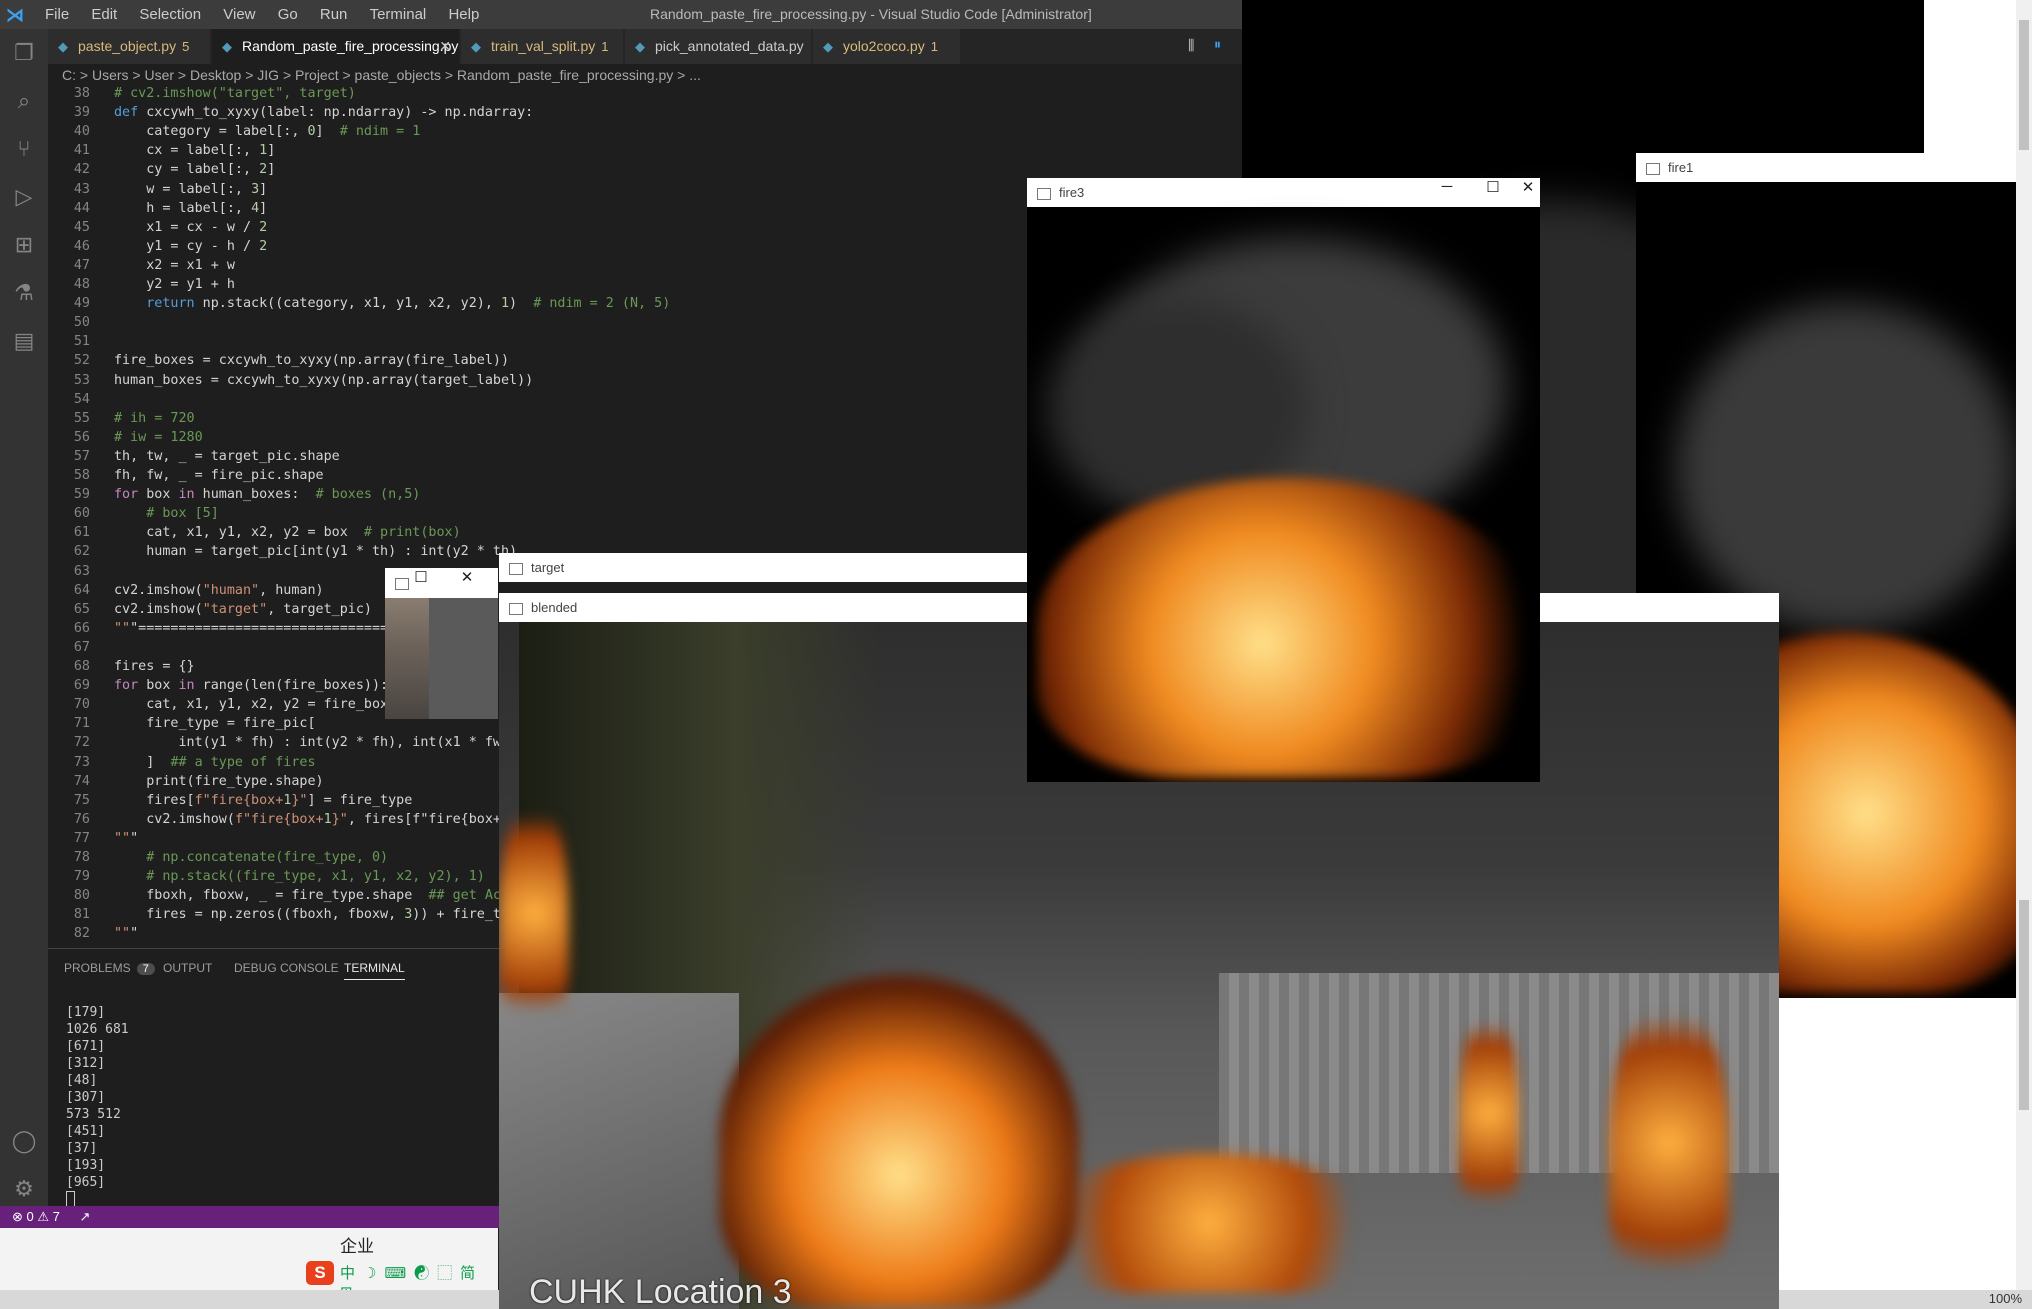 This screenshot has width=2032, height=1309. What do you see at coordinates (30, 1216) in the screenshot?
I see `error-count: 0` at bounding box center [30, 1216].